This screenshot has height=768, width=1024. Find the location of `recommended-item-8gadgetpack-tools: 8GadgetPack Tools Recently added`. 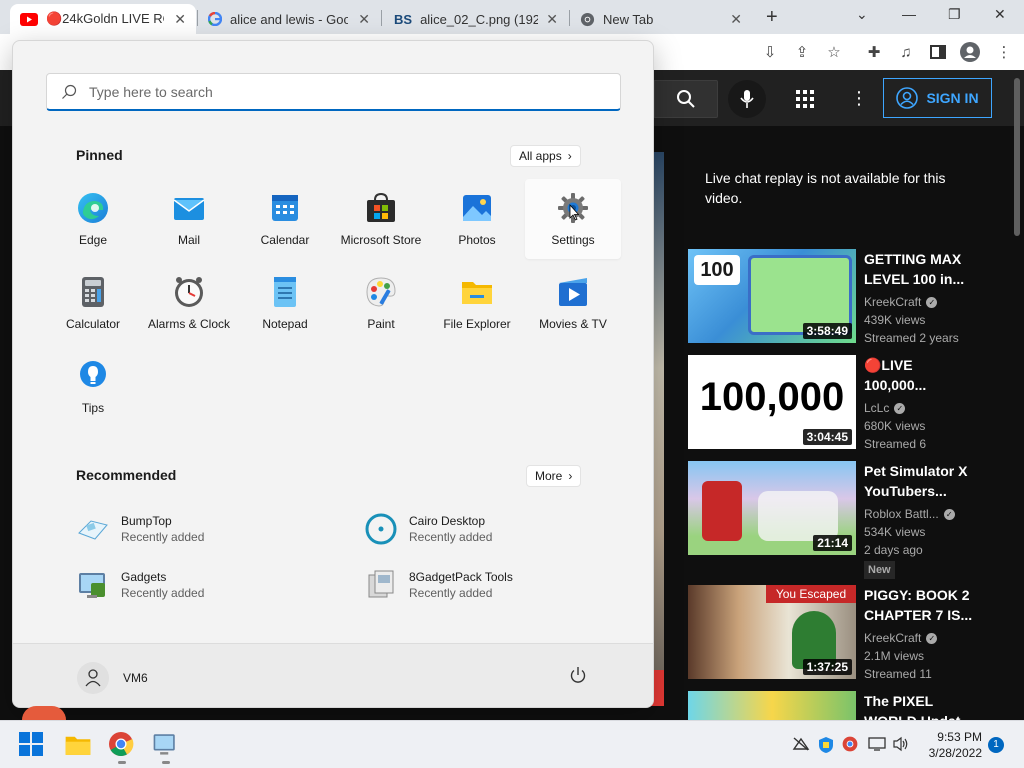

recommended-item-8gadgetpack-tools: 8GadgetPack Tools Recently added is located at coordinates (439, 585).